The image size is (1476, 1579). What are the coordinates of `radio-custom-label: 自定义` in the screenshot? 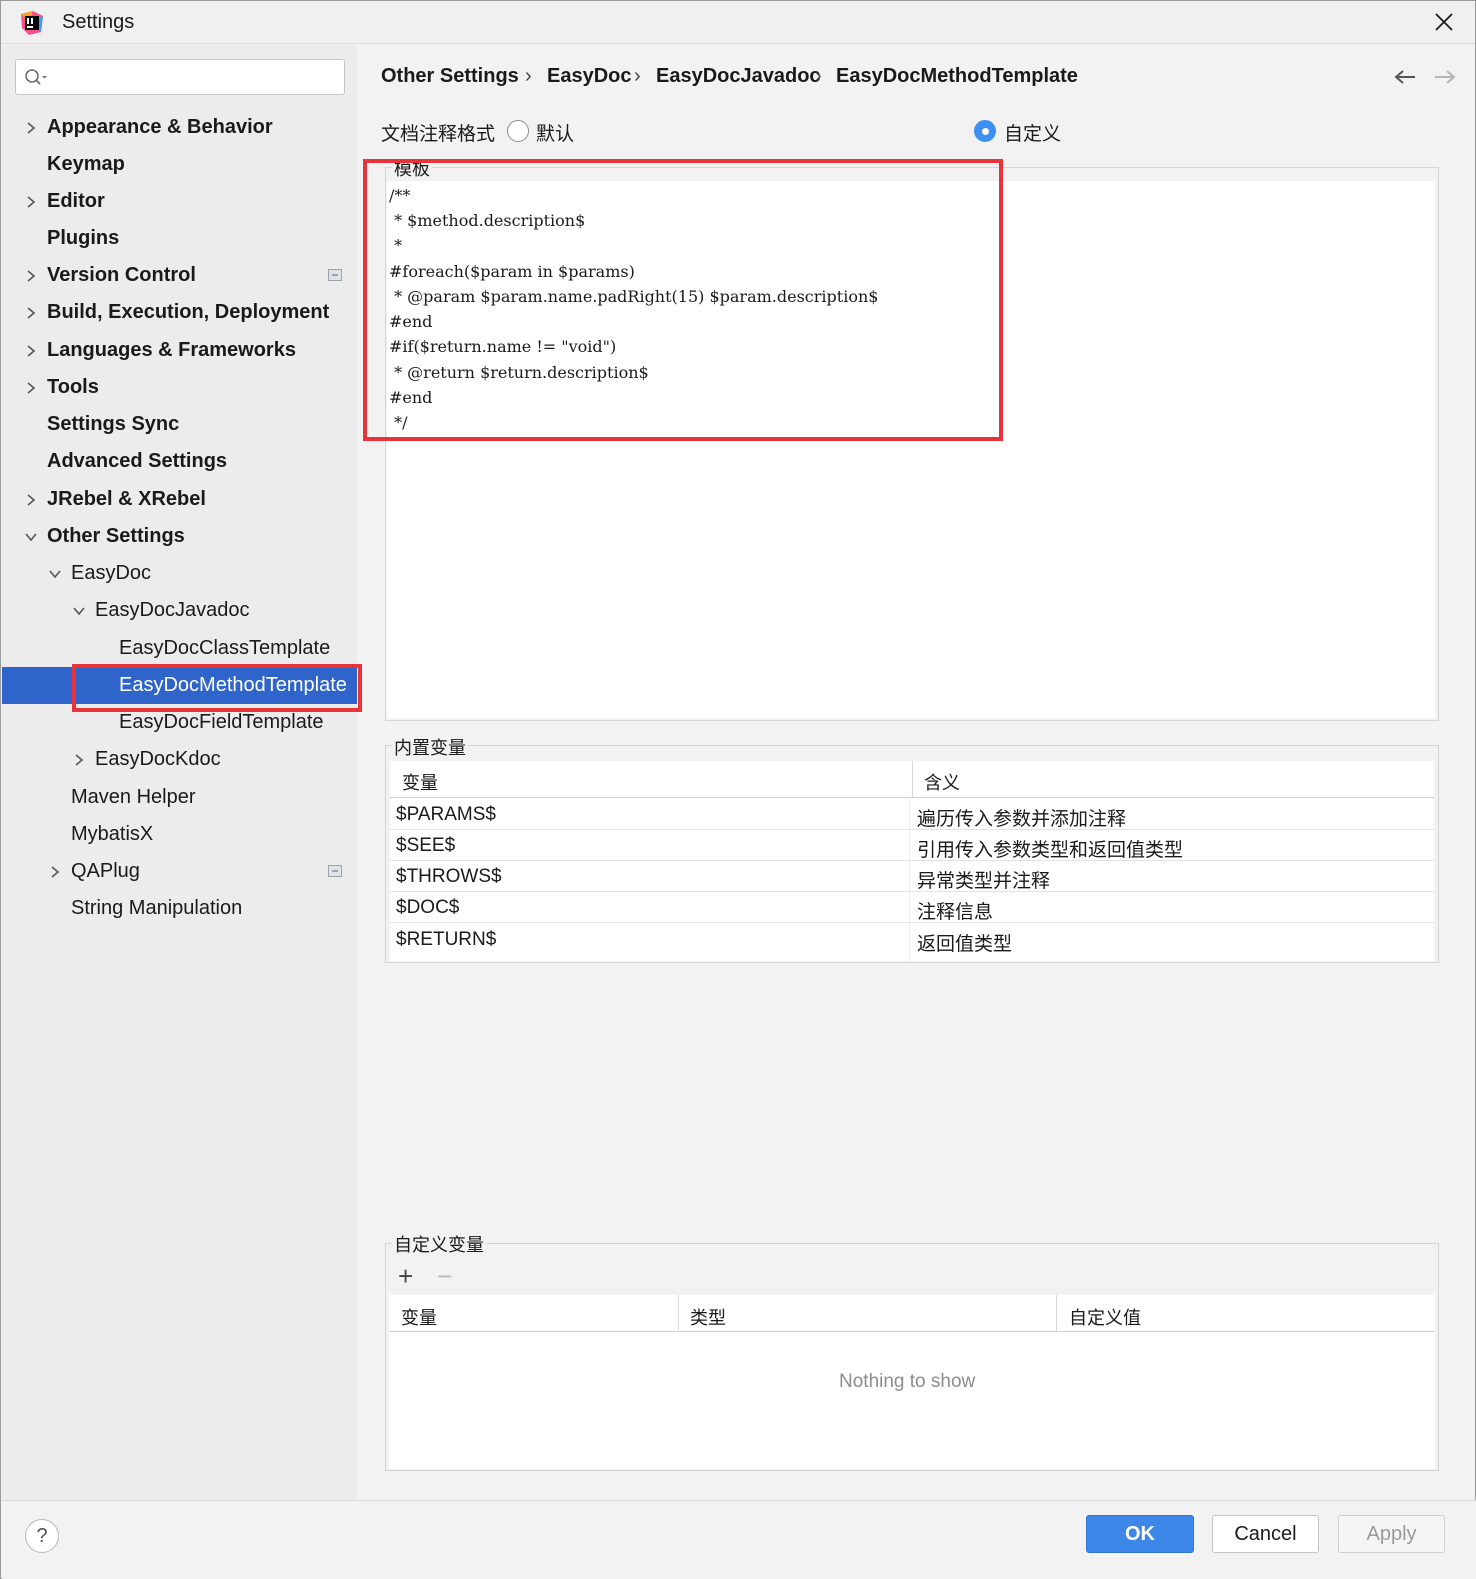 It's located at (1032, 132).